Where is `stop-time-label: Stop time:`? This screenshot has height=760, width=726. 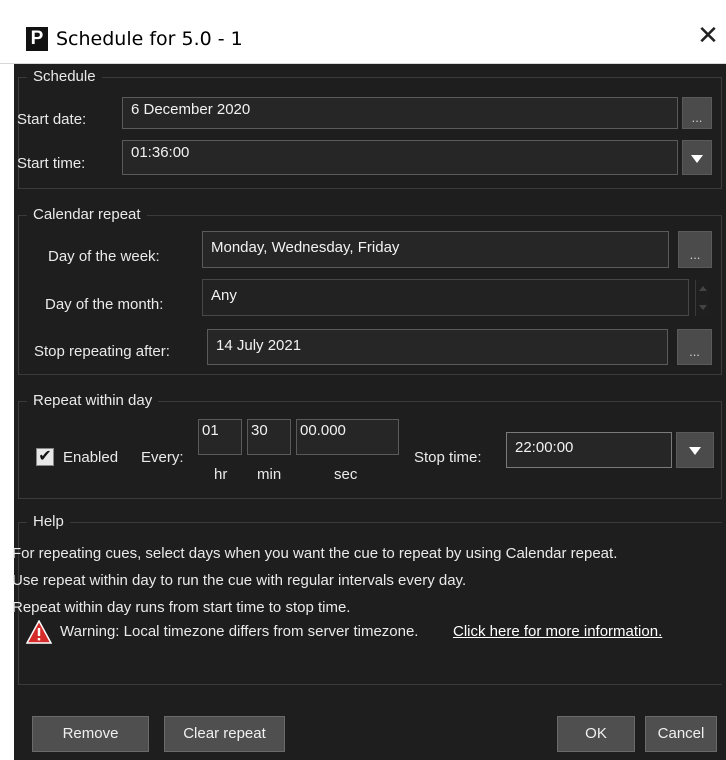
stop-time-label: Stop time: is located at coordinates (448, 457).